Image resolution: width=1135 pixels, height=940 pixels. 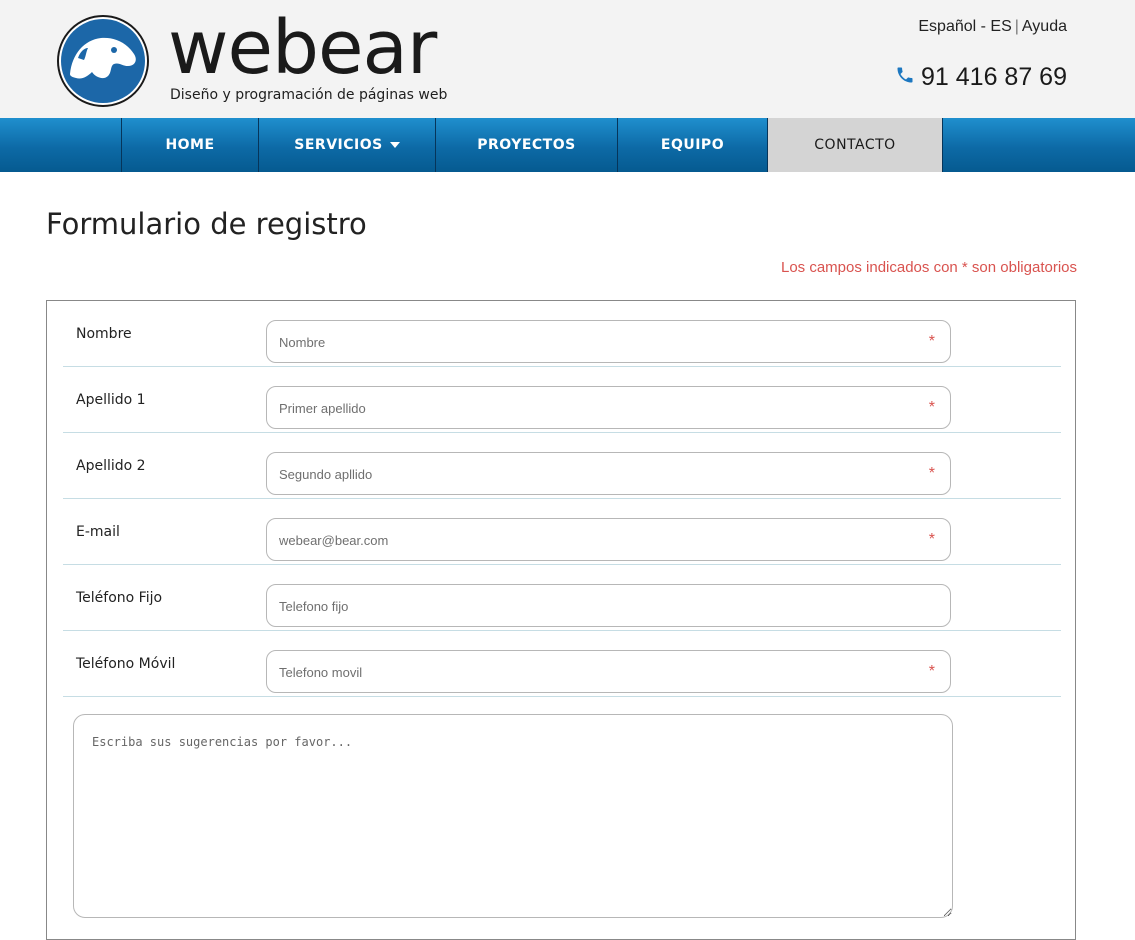 I want to click on form-row-apellido1: Apellido 1 *, so click(x=562, y=400).